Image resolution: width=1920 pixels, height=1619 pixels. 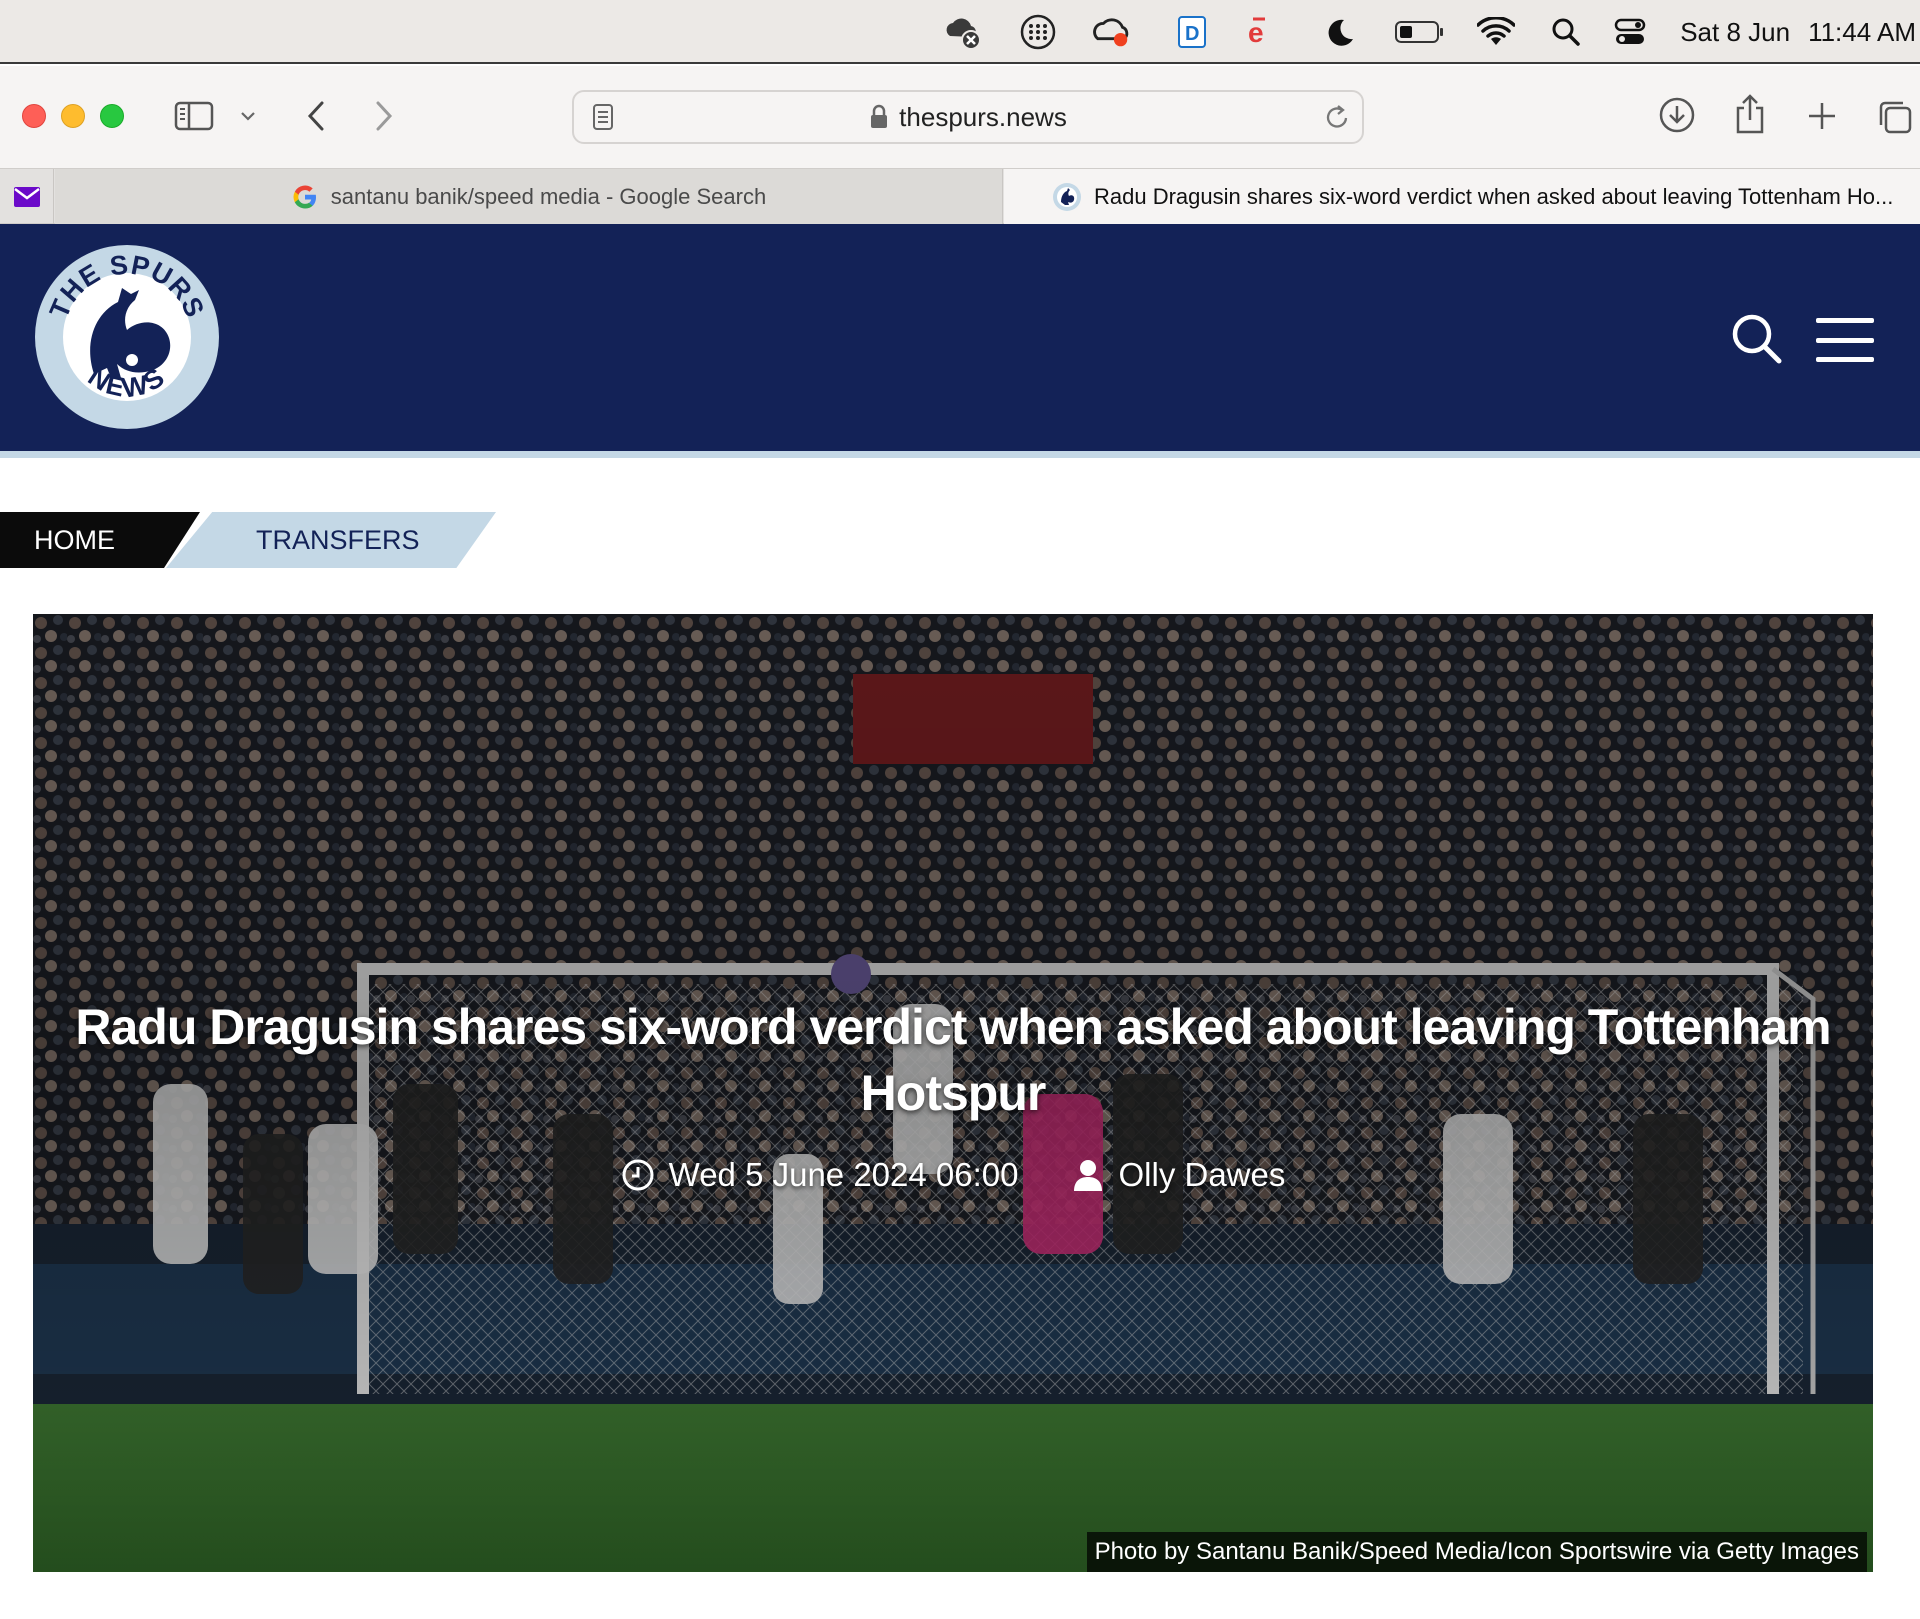 I want to click on new-tab-icon, so click(x=1822, y=116).